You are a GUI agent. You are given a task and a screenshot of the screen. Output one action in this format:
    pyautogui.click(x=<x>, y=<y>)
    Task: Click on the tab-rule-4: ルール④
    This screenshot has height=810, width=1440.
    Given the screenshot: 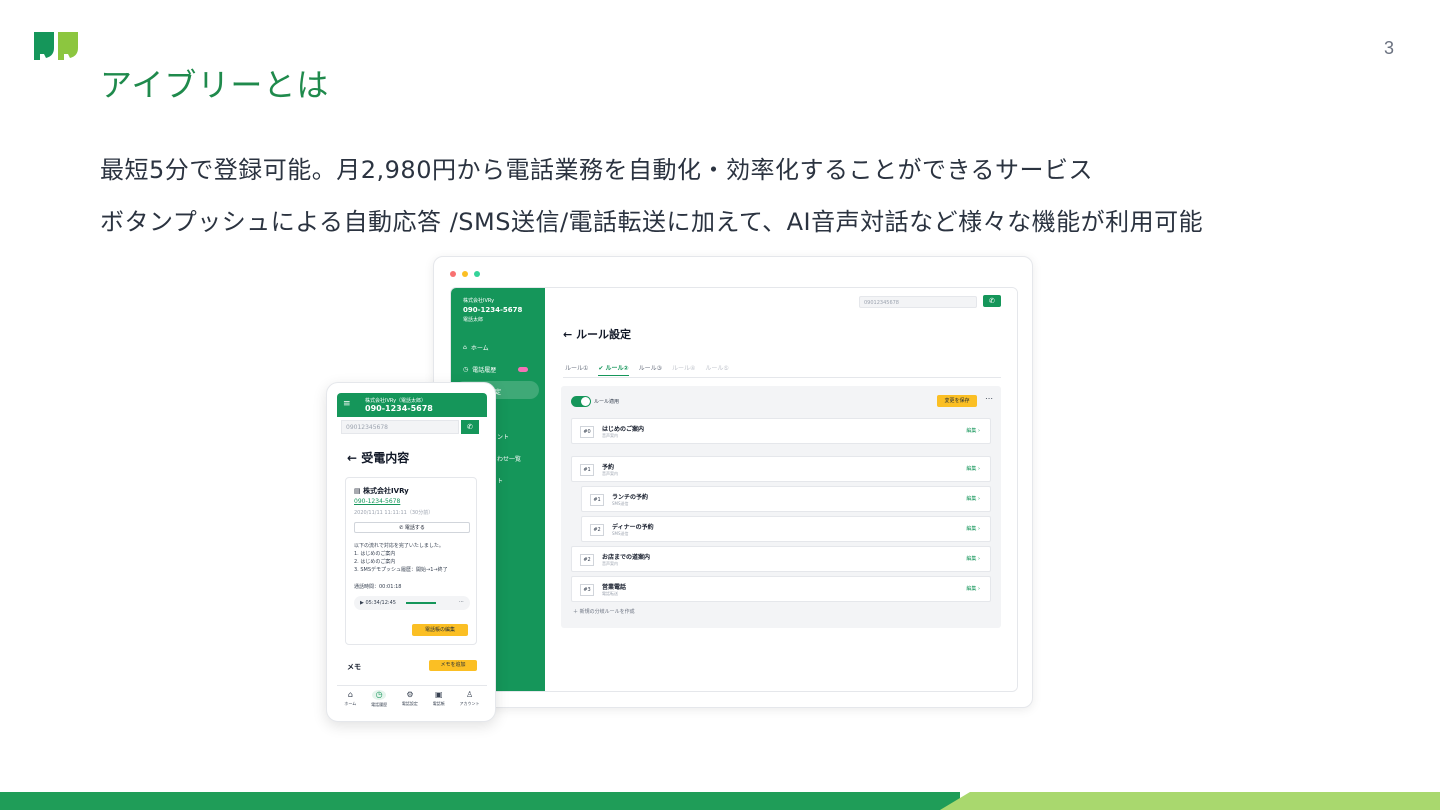 What is the action you would take?
    pyautogui.click(x=683, y=369)
    